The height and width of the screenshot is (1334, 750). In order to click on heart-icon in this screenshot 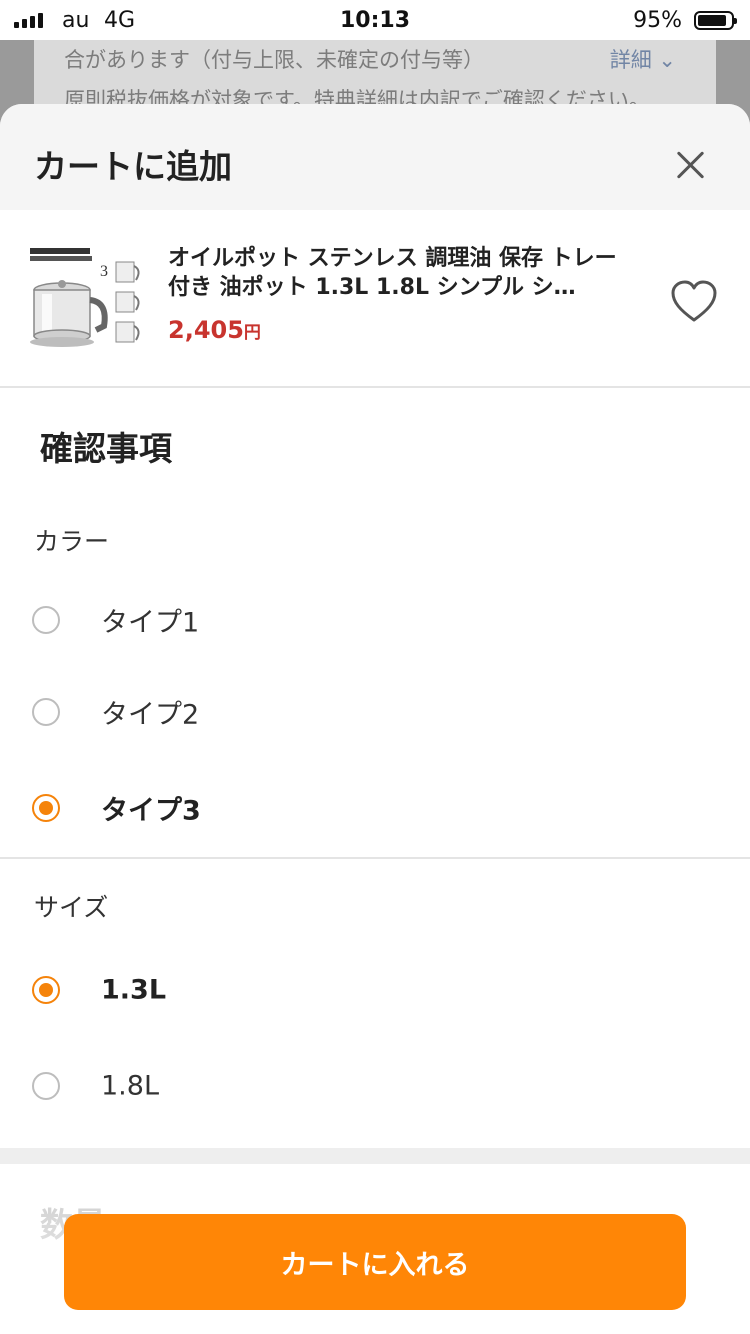, I will do `click(694, 302)`.